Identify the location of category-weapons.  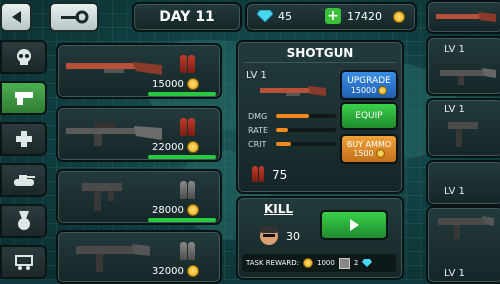
(23, 98).